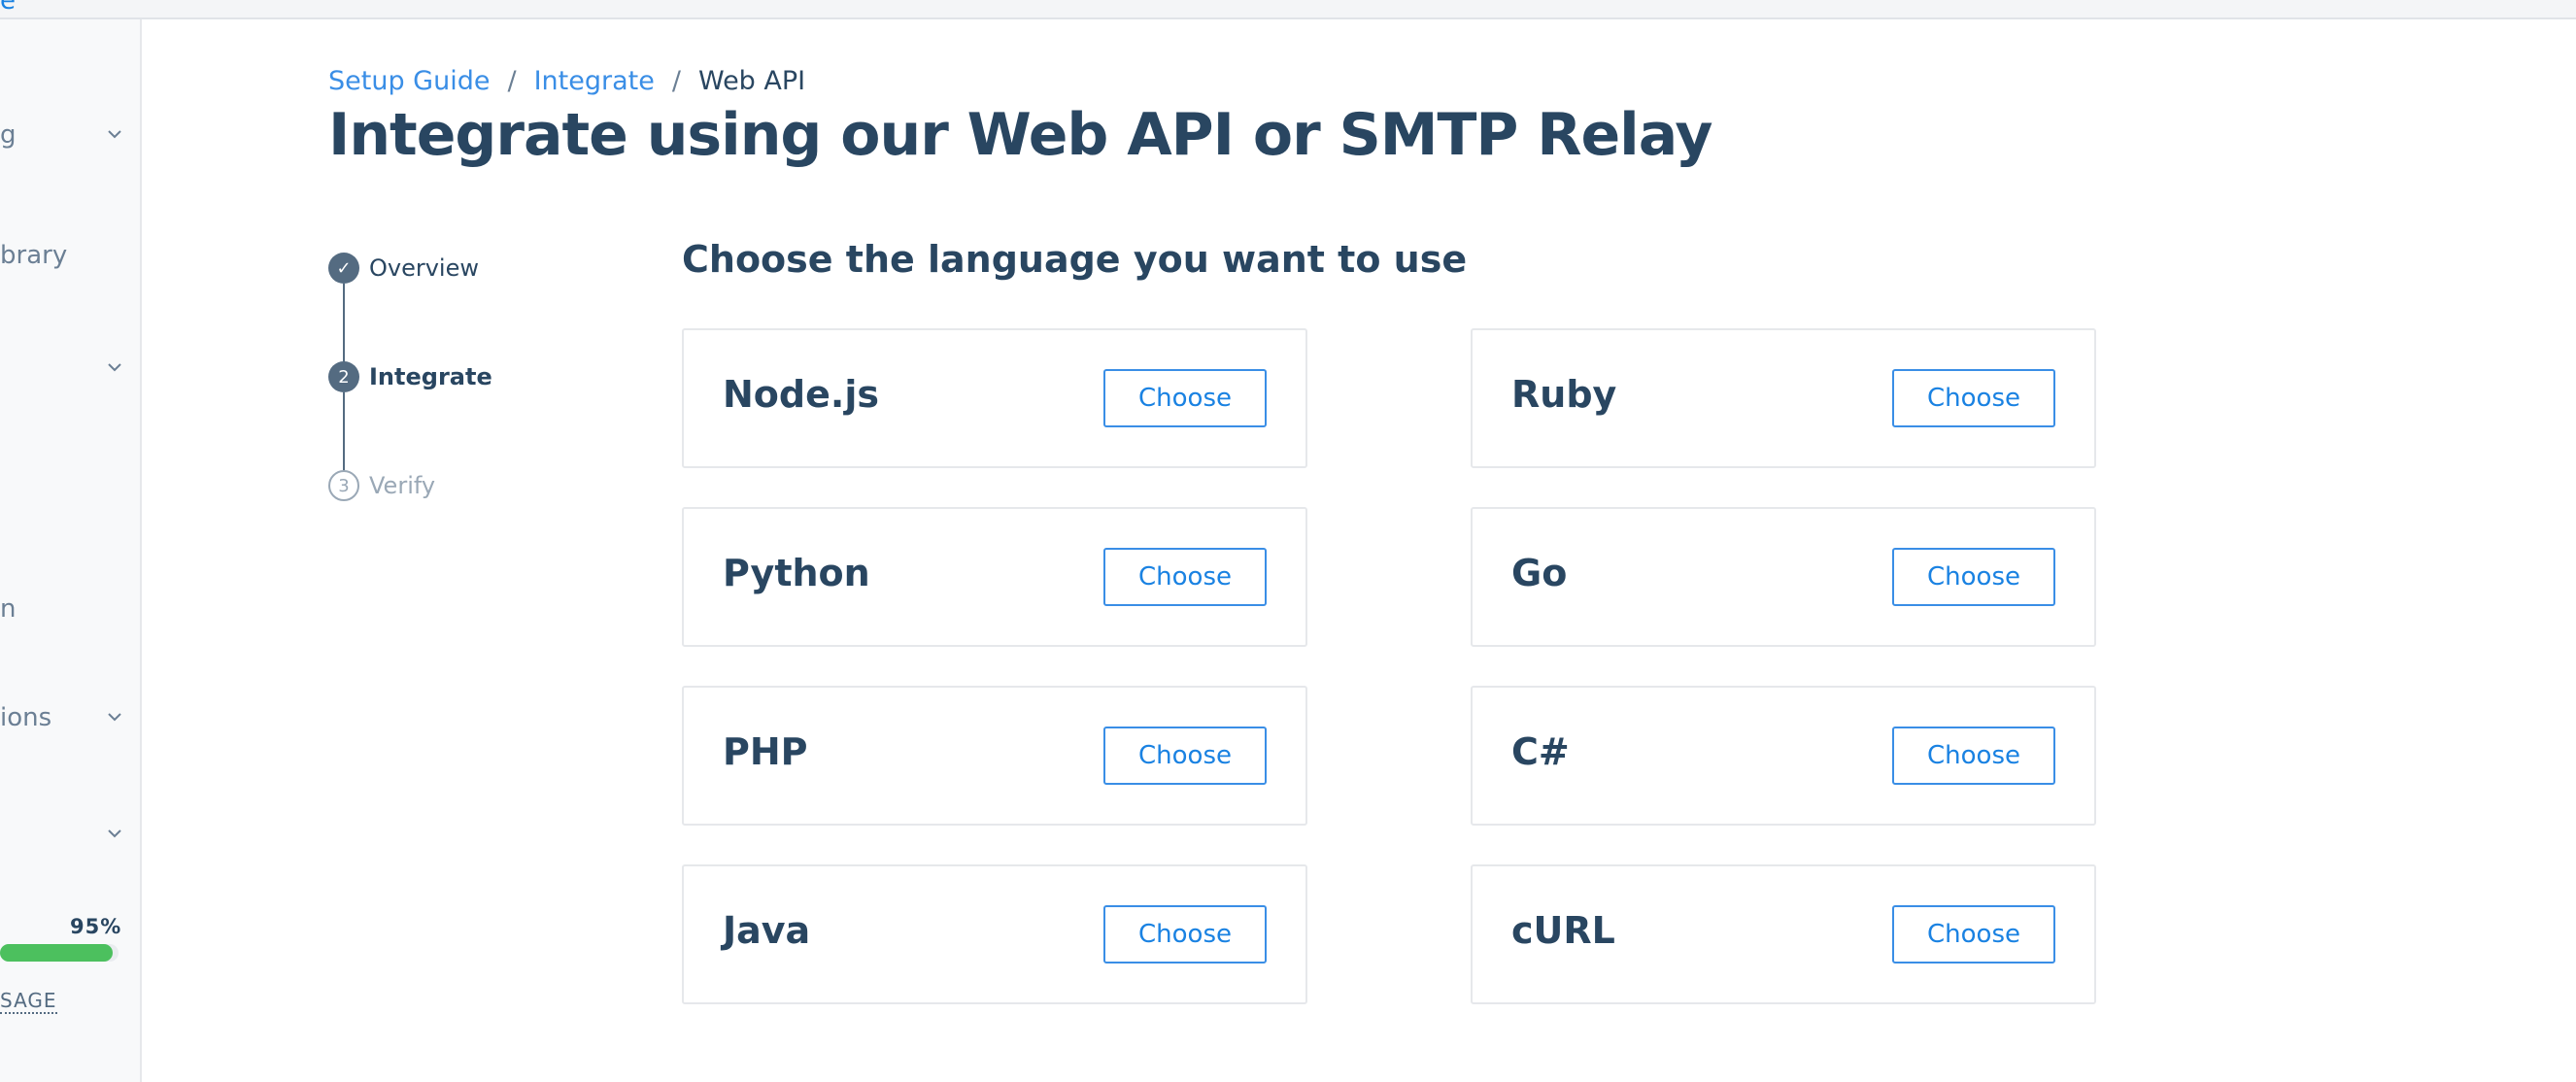 The height and width of the screenshot is (1082, 2576). What do you see at coordinates (1783, 398) in the screenshot?
I see `language-card-ruby: Ruby Choose` at bounding box center [1783, 398].